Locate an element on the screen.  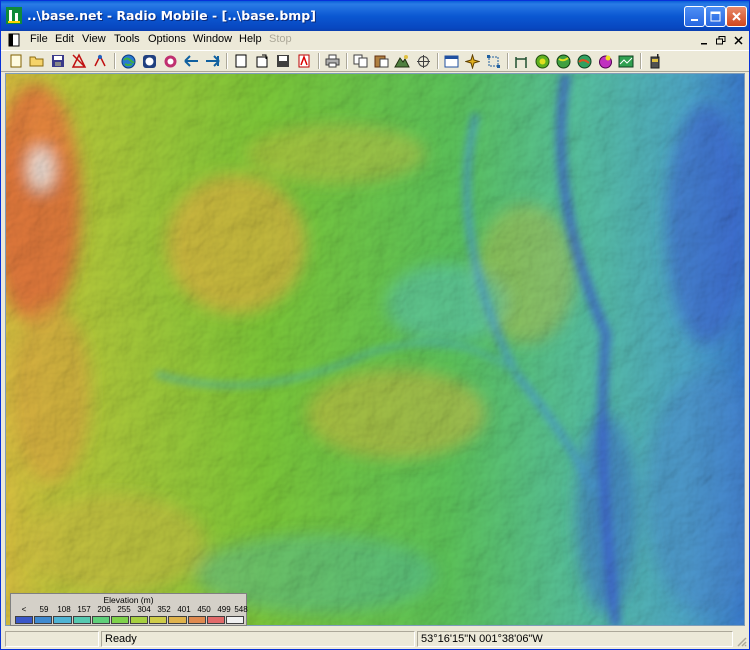
3d-view-icon is located at coordinates (605, 61).